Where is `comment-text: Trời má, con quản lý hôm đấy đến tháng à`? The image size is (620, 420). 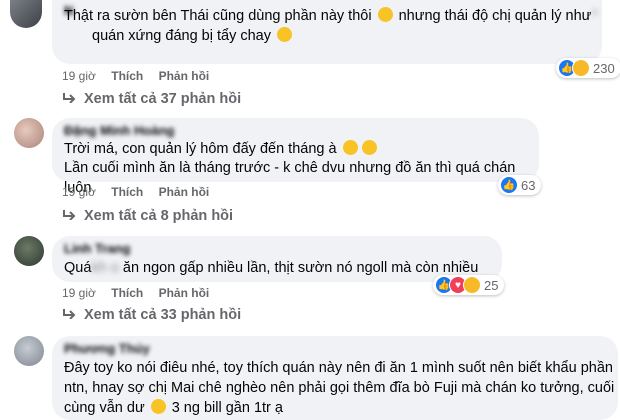
comment-text: Trời má, con quản lý hôm đấy đến tháng à is located at coordinates (200, 149).